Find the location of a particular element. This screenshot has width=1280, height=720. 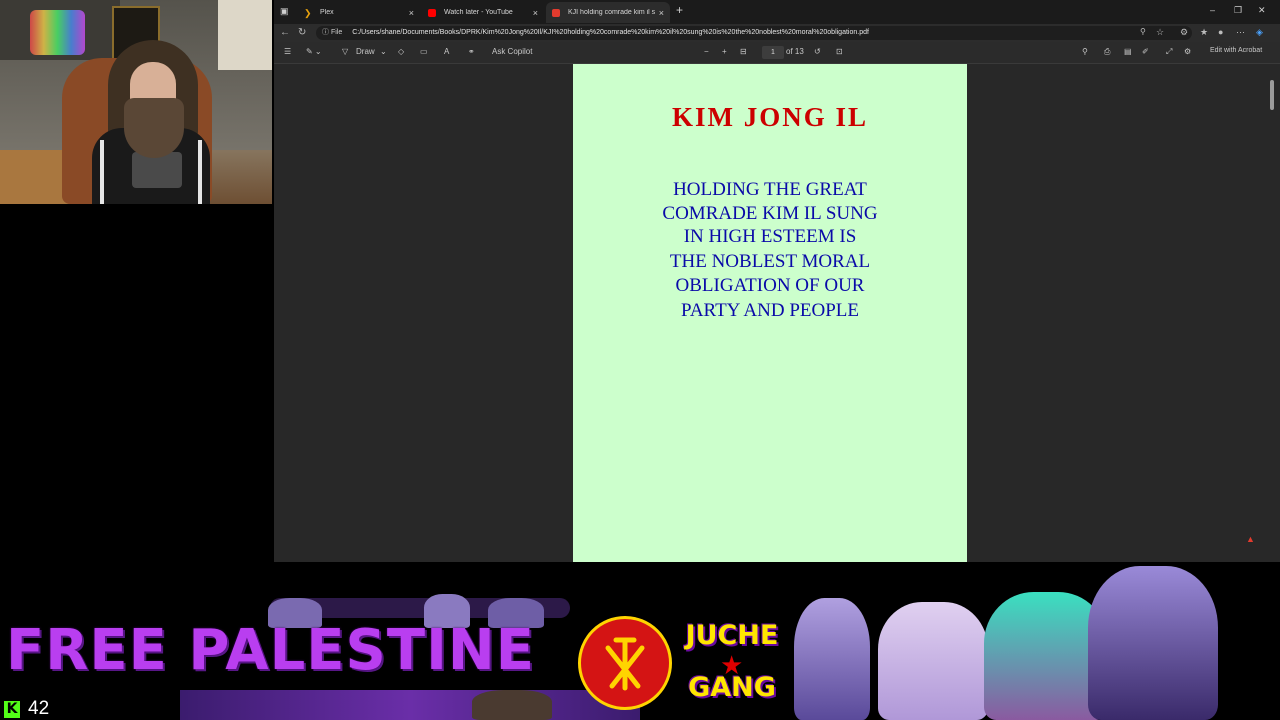

sticker-text-bottom: GANG is located at coordinates (732, 687).